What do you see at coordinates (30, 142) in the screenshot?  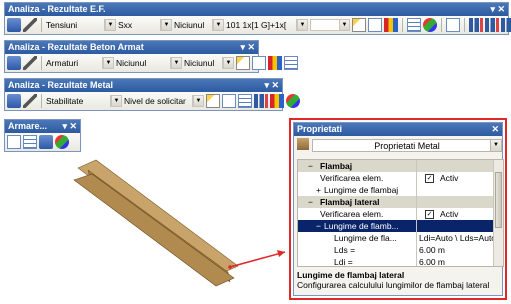 I see `rebar-grid-icon` at bounding box center [30, 142].